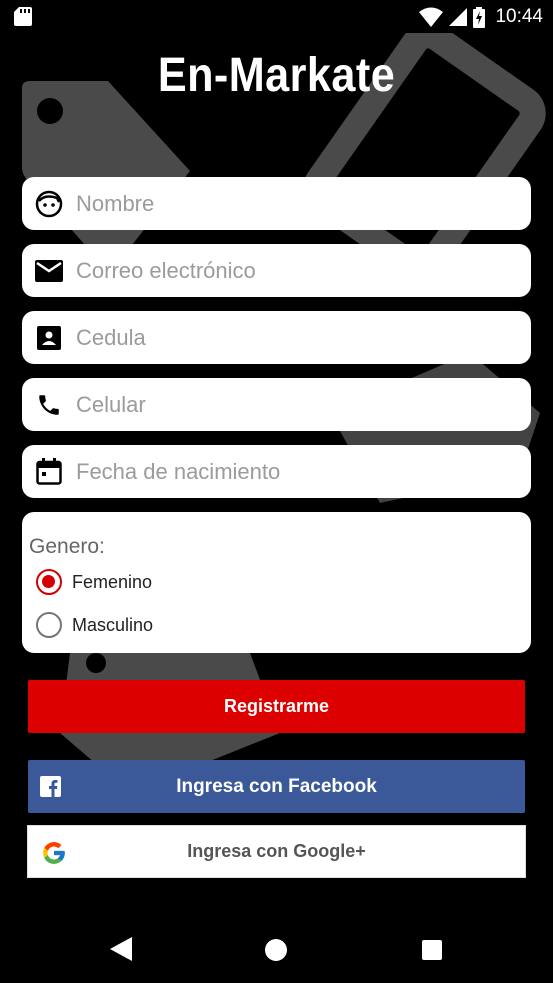  I want to click on id-card-icon, so click(49, 338).